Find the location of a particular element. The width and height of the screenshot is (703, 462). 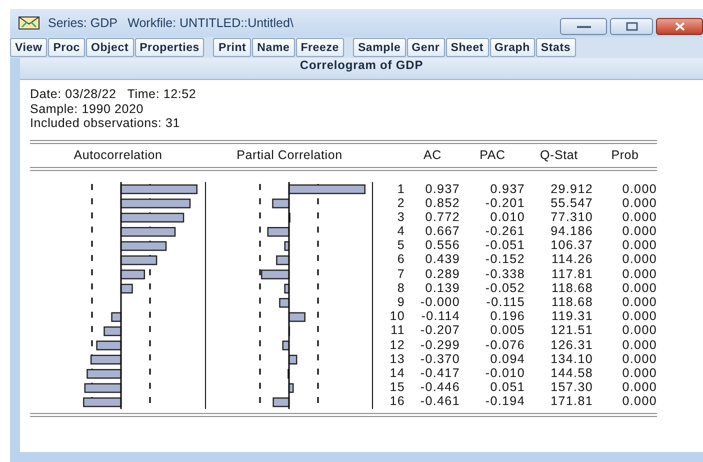

ac-value: 0.439 is located at coordinates (442, 259).